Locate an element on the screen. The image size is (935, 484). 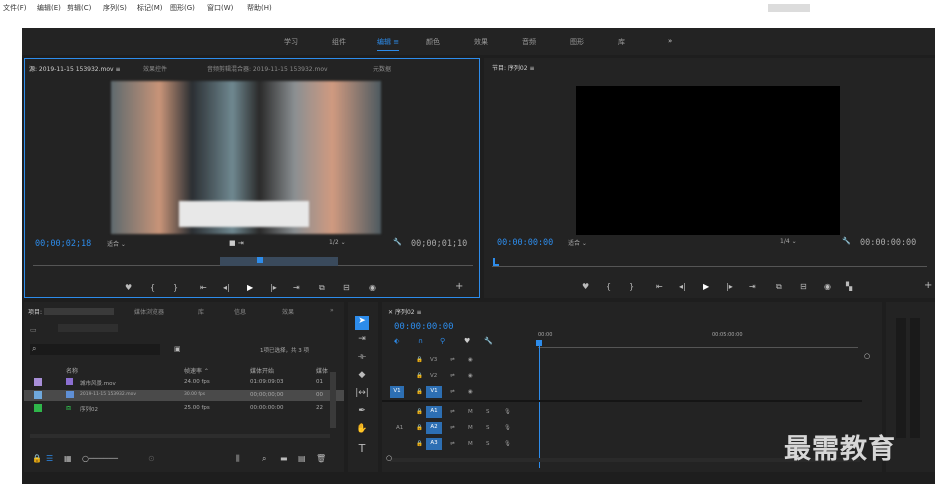
step-forward-icon: |▸ is located at coordinates (273, 287).